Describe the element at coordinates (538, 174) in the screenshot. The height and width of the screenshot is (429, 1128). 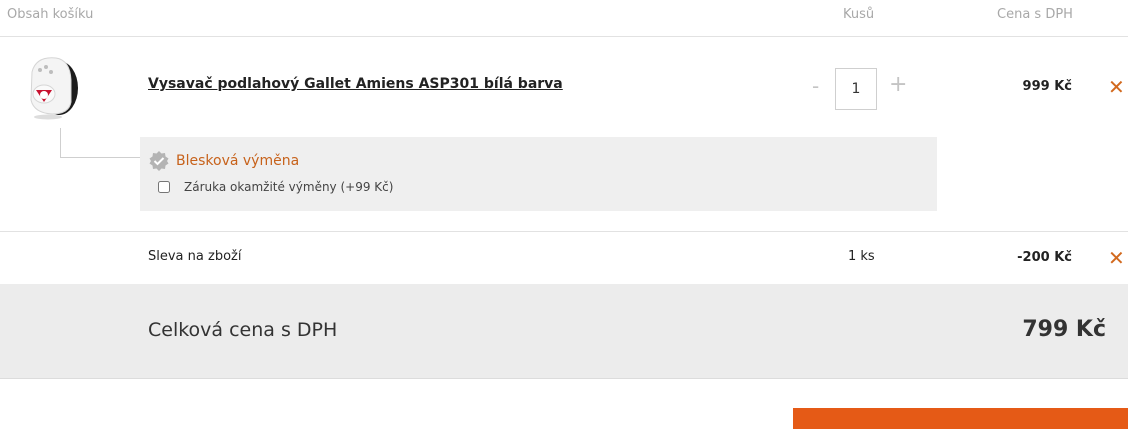
I see `service-panel` at that location.